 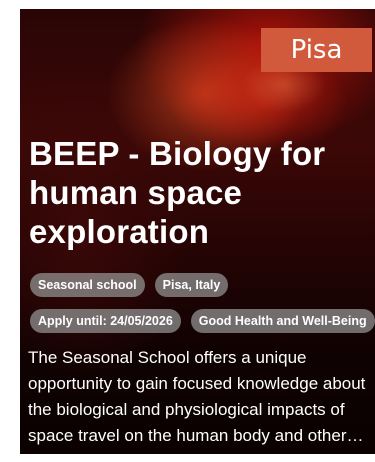 I want to click on city-badge: Pisa, so click(x=316, y=50).